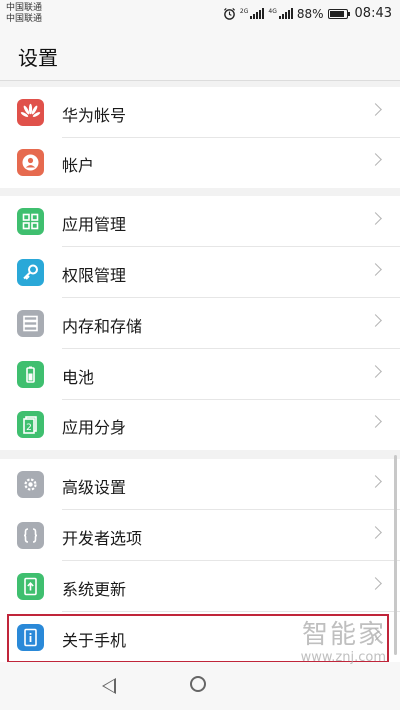 This screenshot has width=400, height=710. What do you see at coordinates (38, 58) in the screenshot?
I see `page-title: 设置` at bounding box center [38, 58].